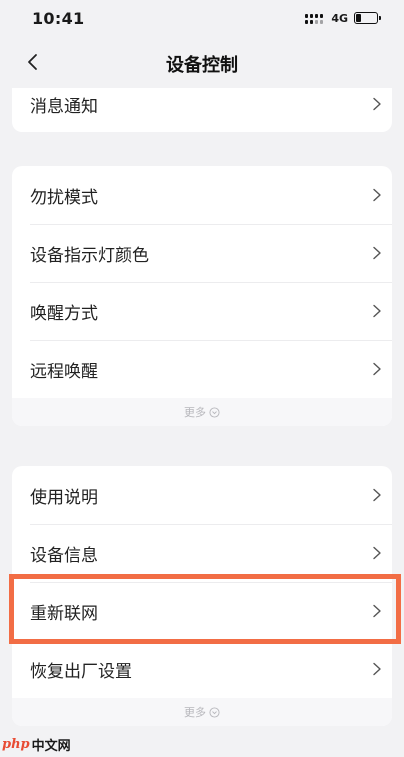 Image resolution: width=404 pixels, height=757 pixels. I want to click on settings-item-label: 恢复出厂设置, so click(81, 671).